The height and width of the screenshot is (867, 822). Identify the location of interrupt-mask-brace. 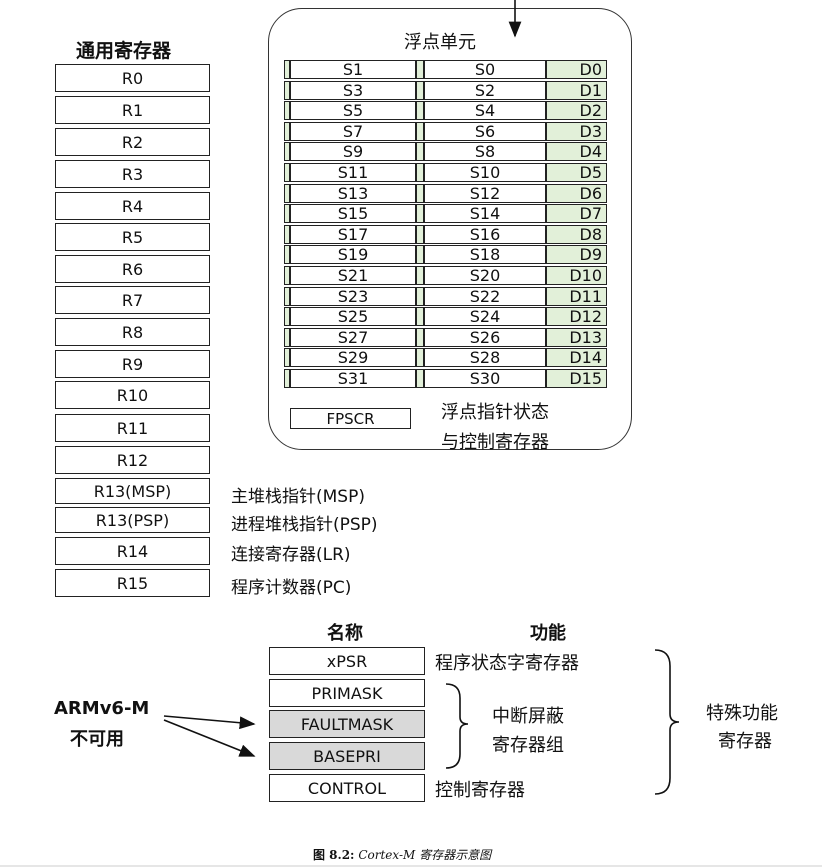
(457, 726).